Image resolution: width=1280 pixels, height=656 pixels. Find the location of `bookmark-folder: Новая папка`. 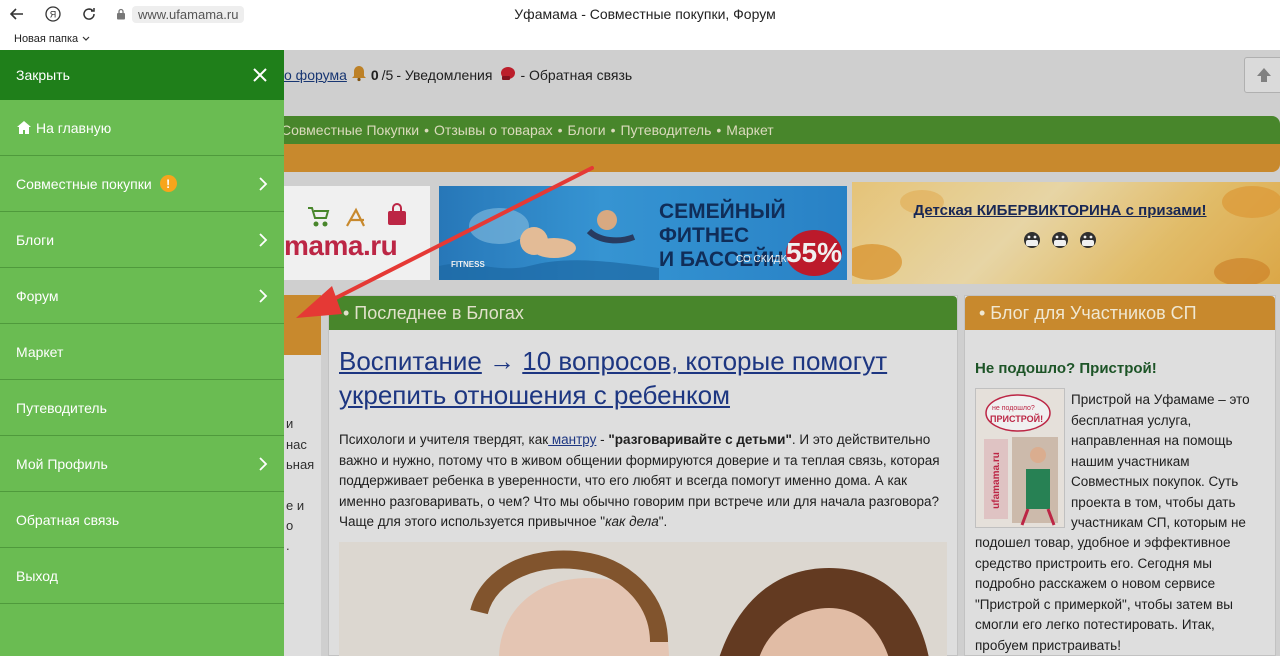

bookmark-folder: Новая папка is located at coordinates (52, 39).